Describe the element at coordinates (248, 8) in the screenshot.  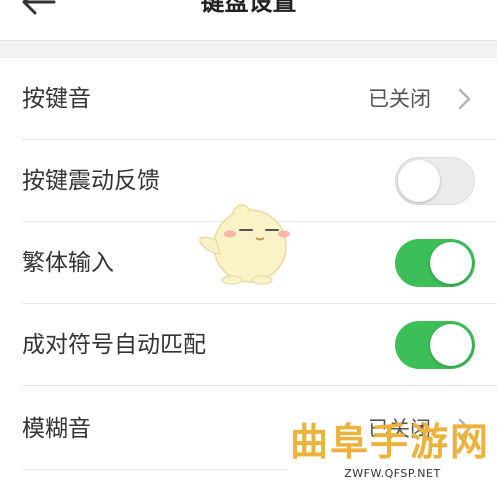
I see `page-title: 键盘设置` at that location.